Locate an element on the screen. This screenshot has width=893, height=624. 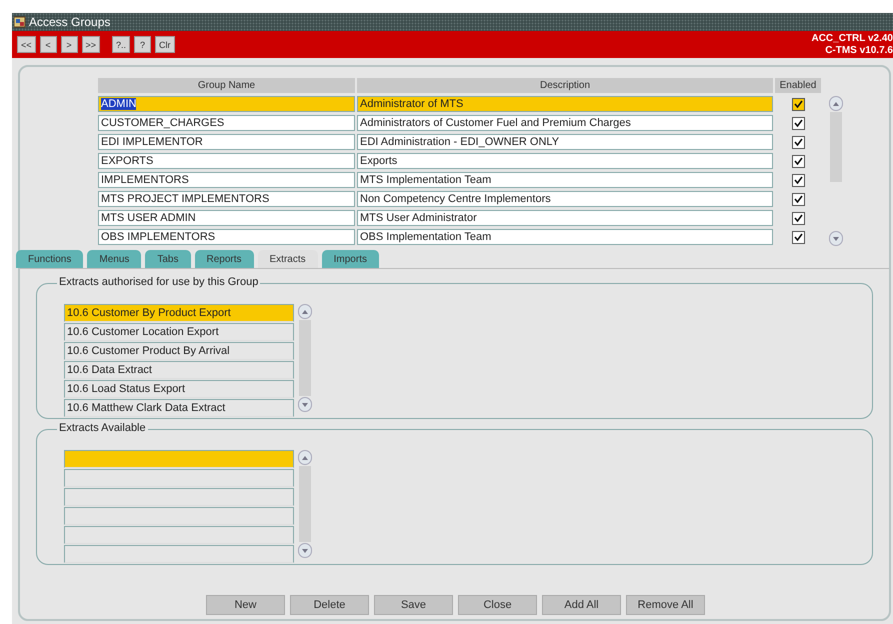
column-header: Description is located at coordinates (565, 85).